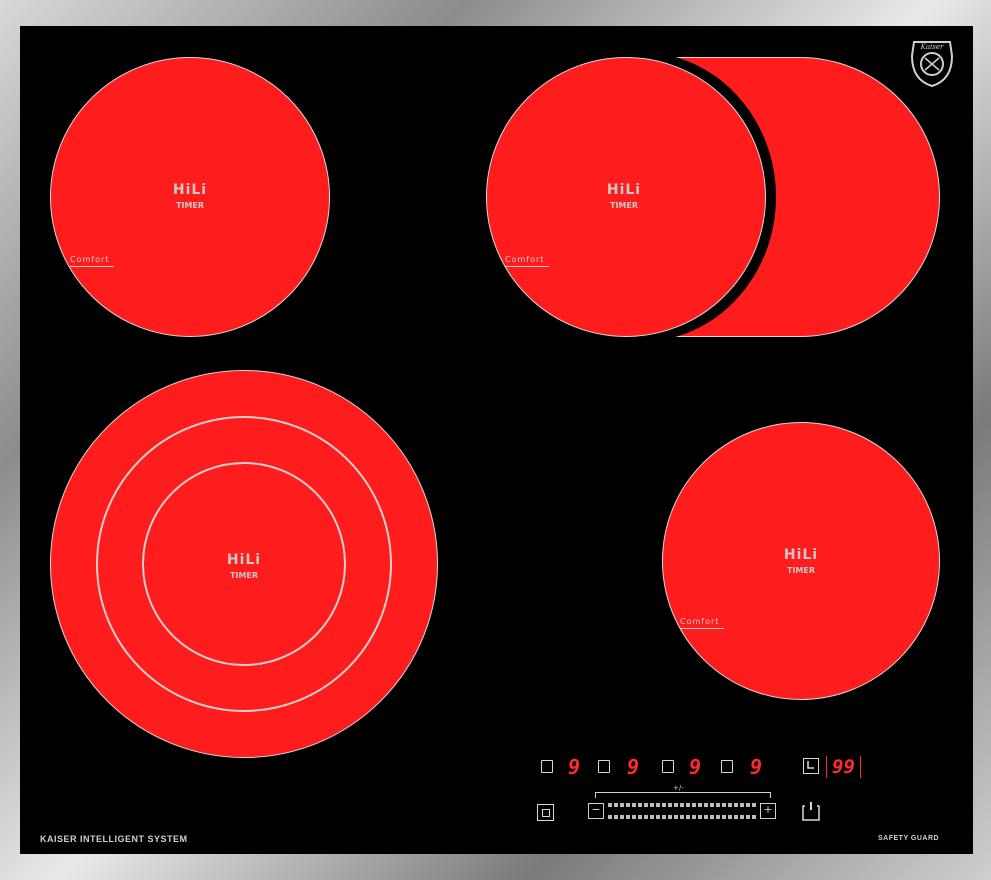  I want to click on lock-button, so click(545, 812).